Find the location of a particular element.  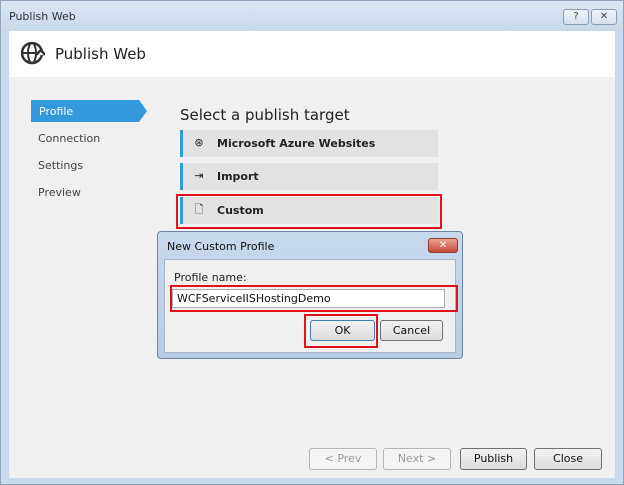

target-label: Microsoft Azure Websites is located at coordinates (296, 143).